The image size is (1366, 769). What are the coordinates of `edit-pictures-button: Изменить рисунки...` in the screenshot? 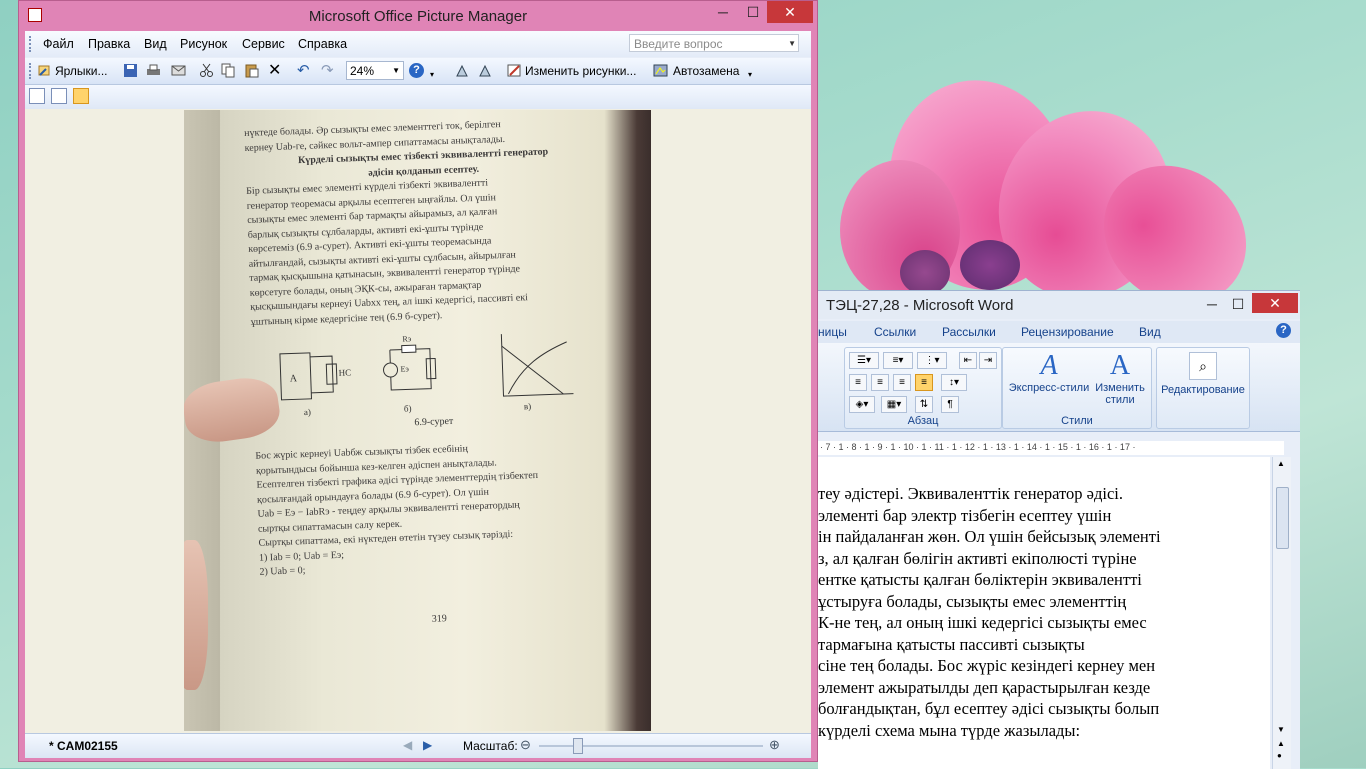 It's located at (580, 71).